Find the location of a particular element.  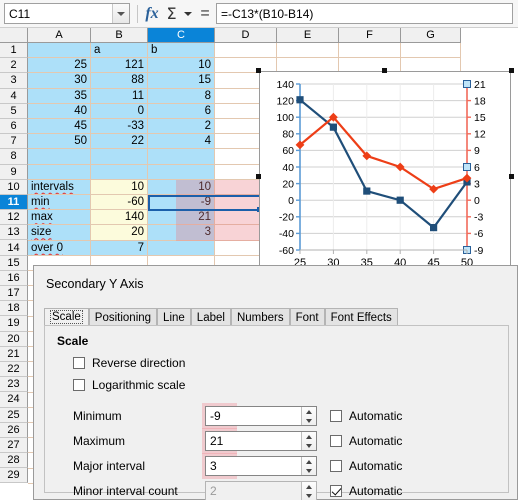

minimum-automatic-row: Automatic is located at coordinates (366, 416).